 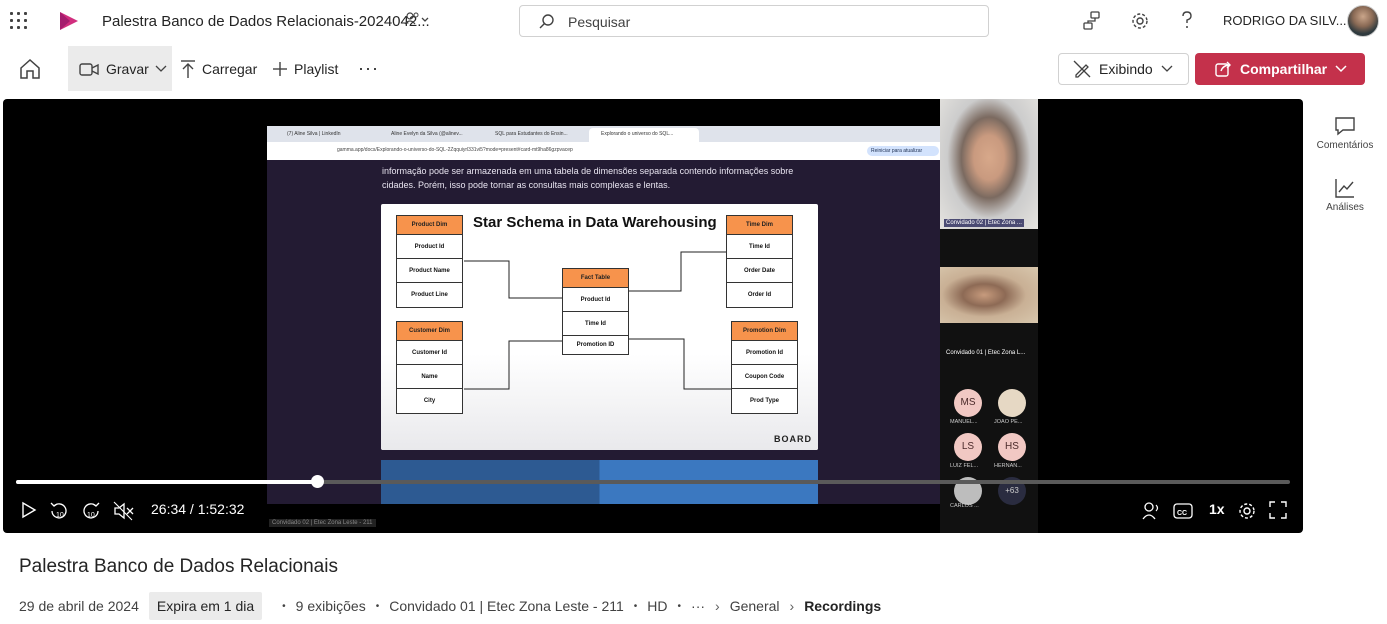 What do you see at coordinates (1278, 510) in the screenshot?
I see `fullscreen-icon` at bounding box center [1278, 510].